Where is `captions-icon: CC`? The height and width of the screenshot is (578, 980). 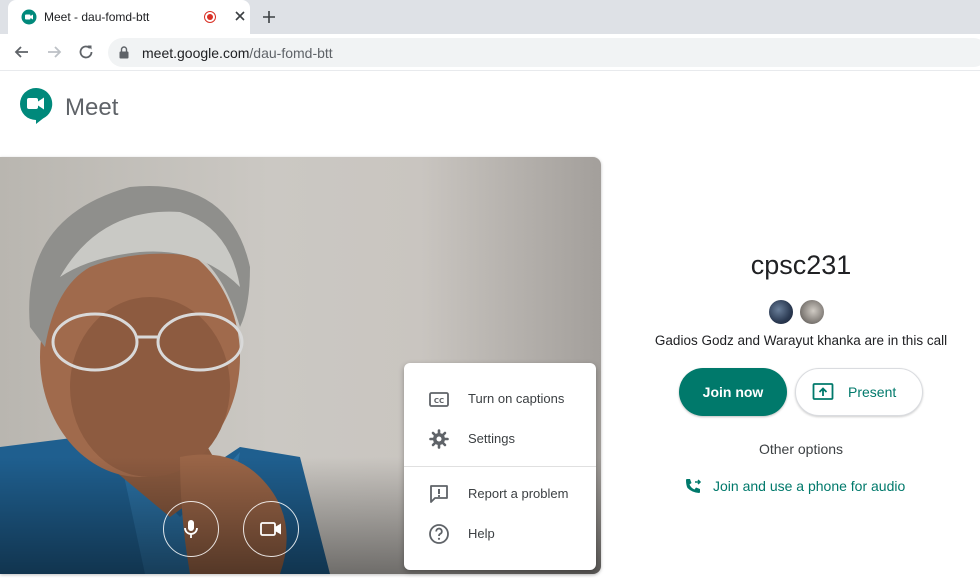
captions-icon: CC is located at coordinates (439, 399).